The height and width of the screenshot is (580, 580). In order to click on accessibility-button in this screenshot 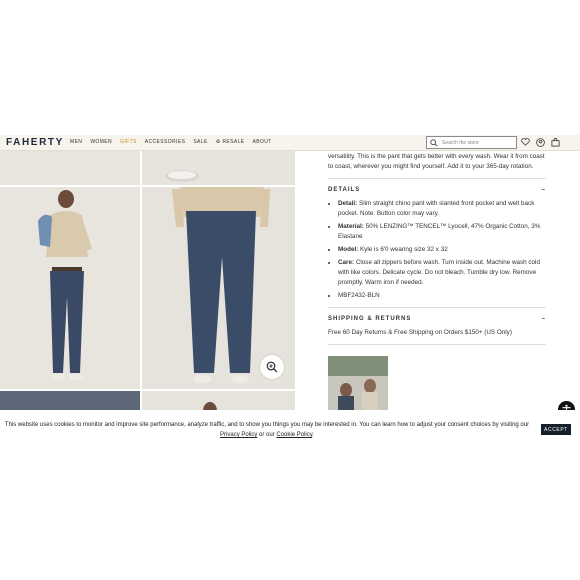, I will do `click(566, 405)`.